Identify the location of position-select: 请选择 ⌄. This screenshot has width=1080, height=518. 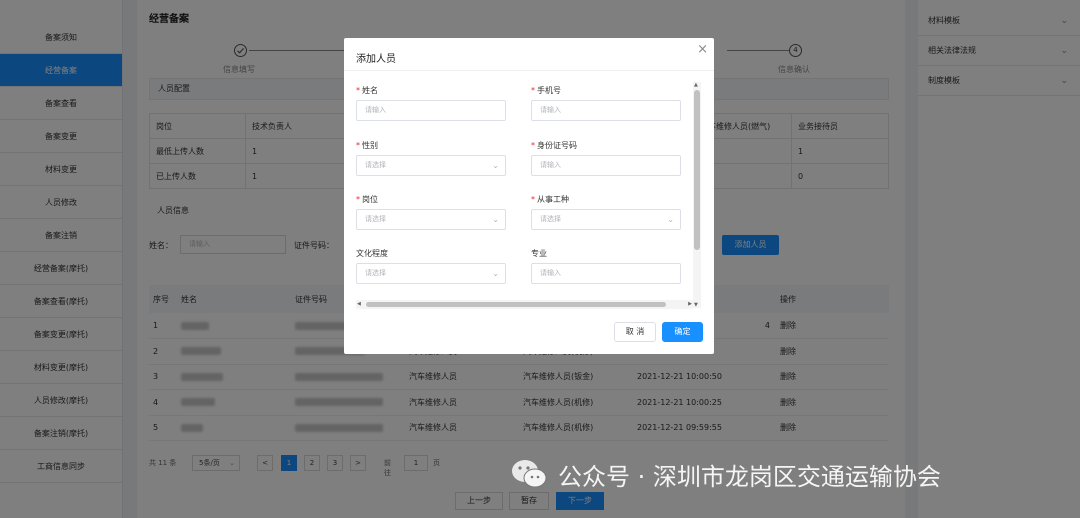
(431, 219).